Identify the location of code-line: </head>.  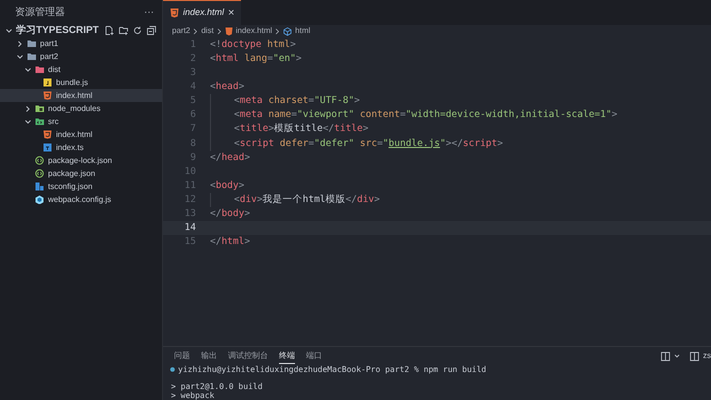
(230, 157).